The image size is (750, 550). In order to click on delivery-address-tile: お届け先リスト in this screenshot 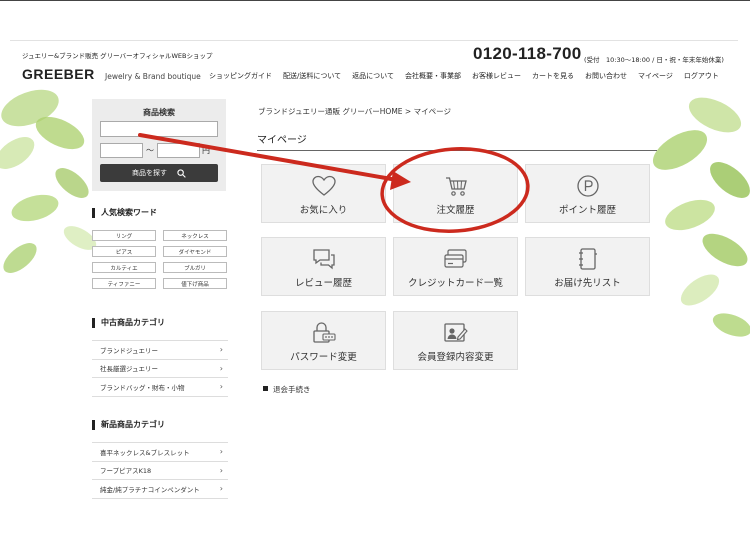, I will do `click(587, 266)`.